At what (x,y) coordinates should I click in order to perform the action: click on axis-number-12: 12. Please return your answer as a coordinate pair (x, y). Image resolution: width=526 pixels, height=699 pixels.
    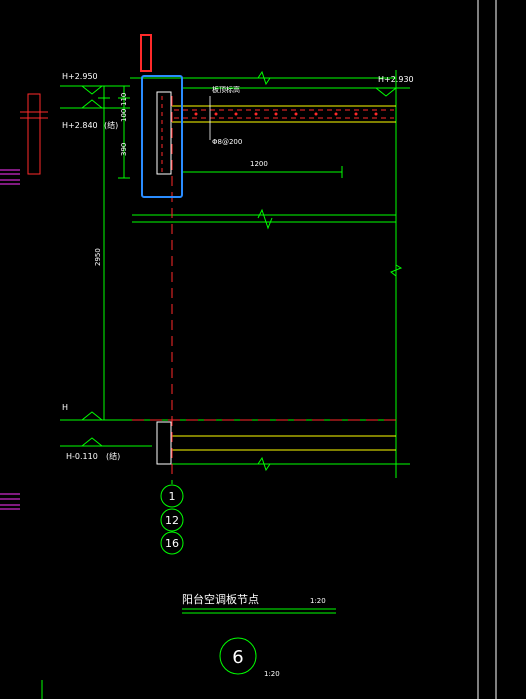
    Looking at the image, I should click on (172, 520).